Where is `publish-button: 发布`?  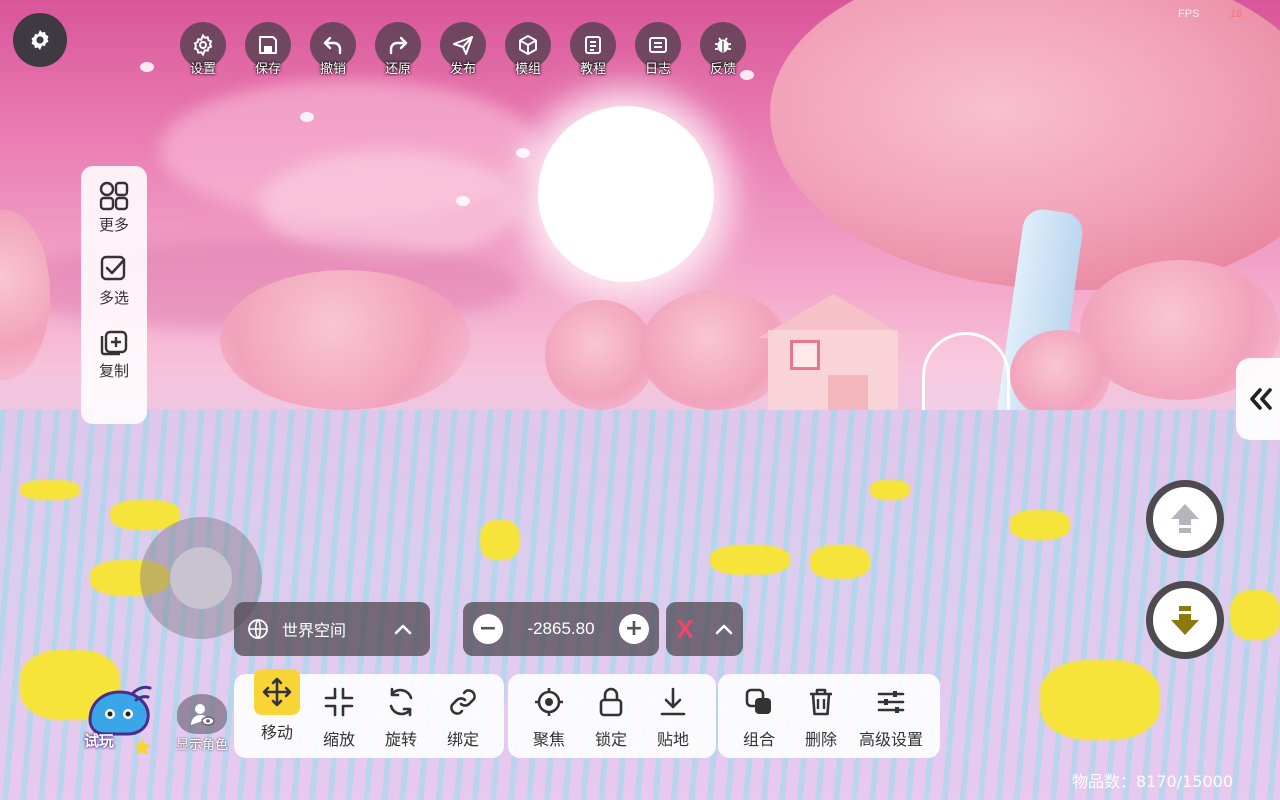 publish-button: 发布 is located at coordinates (463, 51).